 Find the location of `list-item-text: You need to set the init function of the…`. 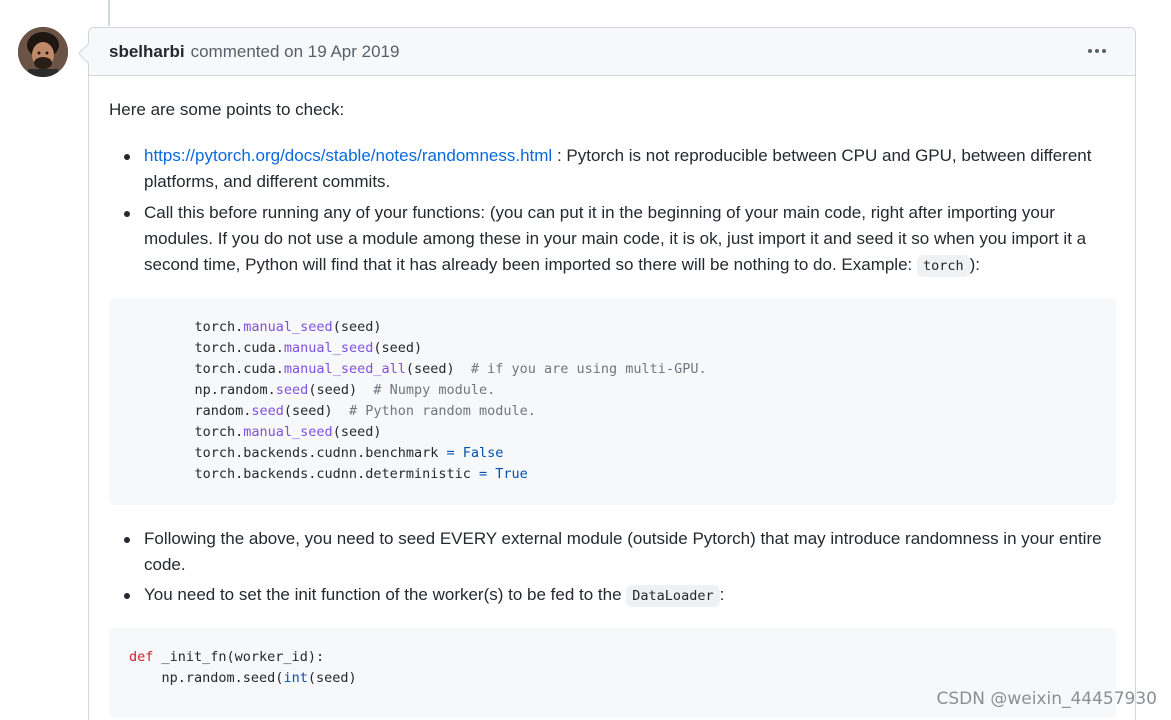

list-item-text: You need to set the init function of the… is located at coordinates (385, 594).